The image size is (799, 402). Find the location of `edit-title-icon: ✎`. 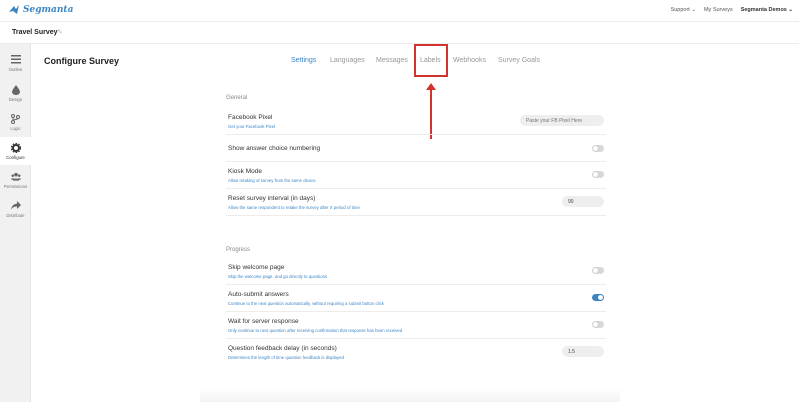

edit-title-icon: ✎ is located at coordinates (60, 32).